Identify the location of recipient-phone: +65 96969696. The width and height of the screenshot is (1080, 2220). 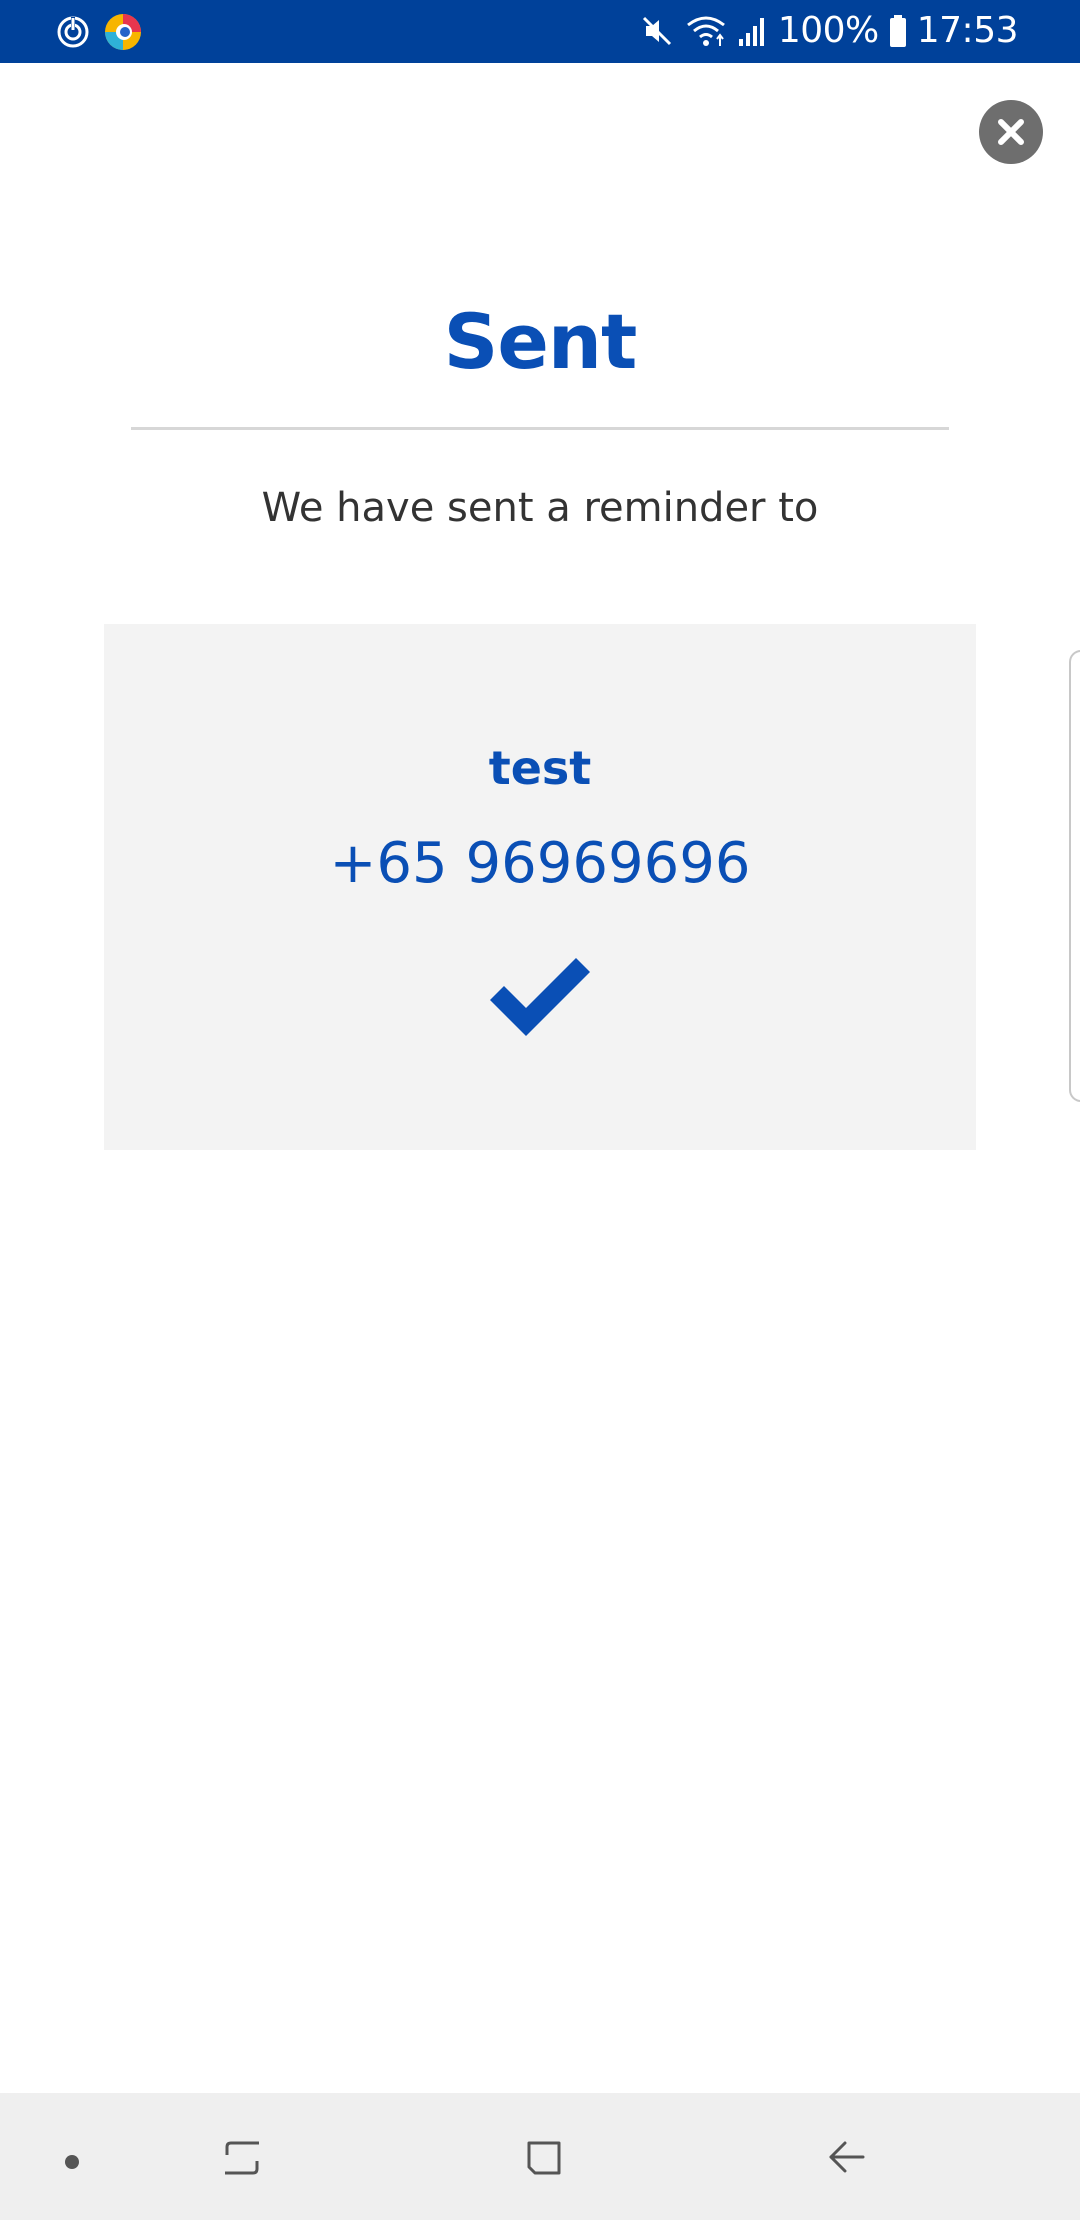
(540, 863).